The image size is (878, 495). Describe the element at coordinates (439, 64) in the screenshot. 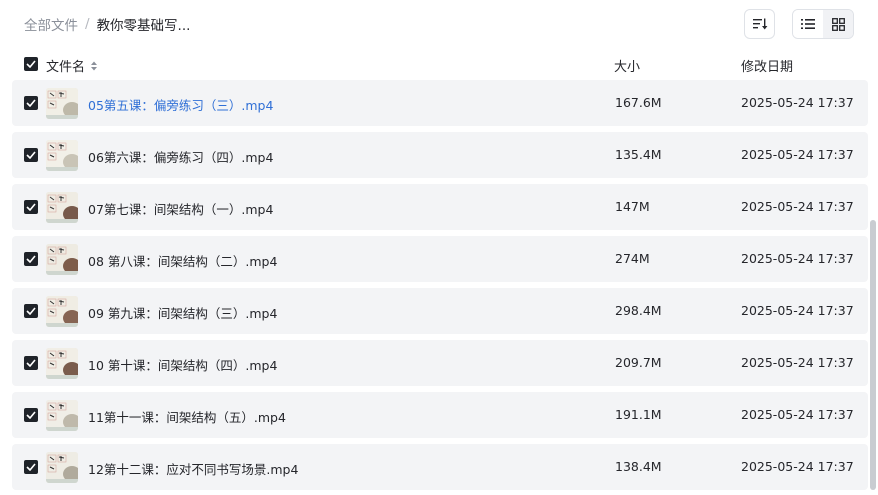

I see `table-header: 文件名 大小 修改日期` at that location.